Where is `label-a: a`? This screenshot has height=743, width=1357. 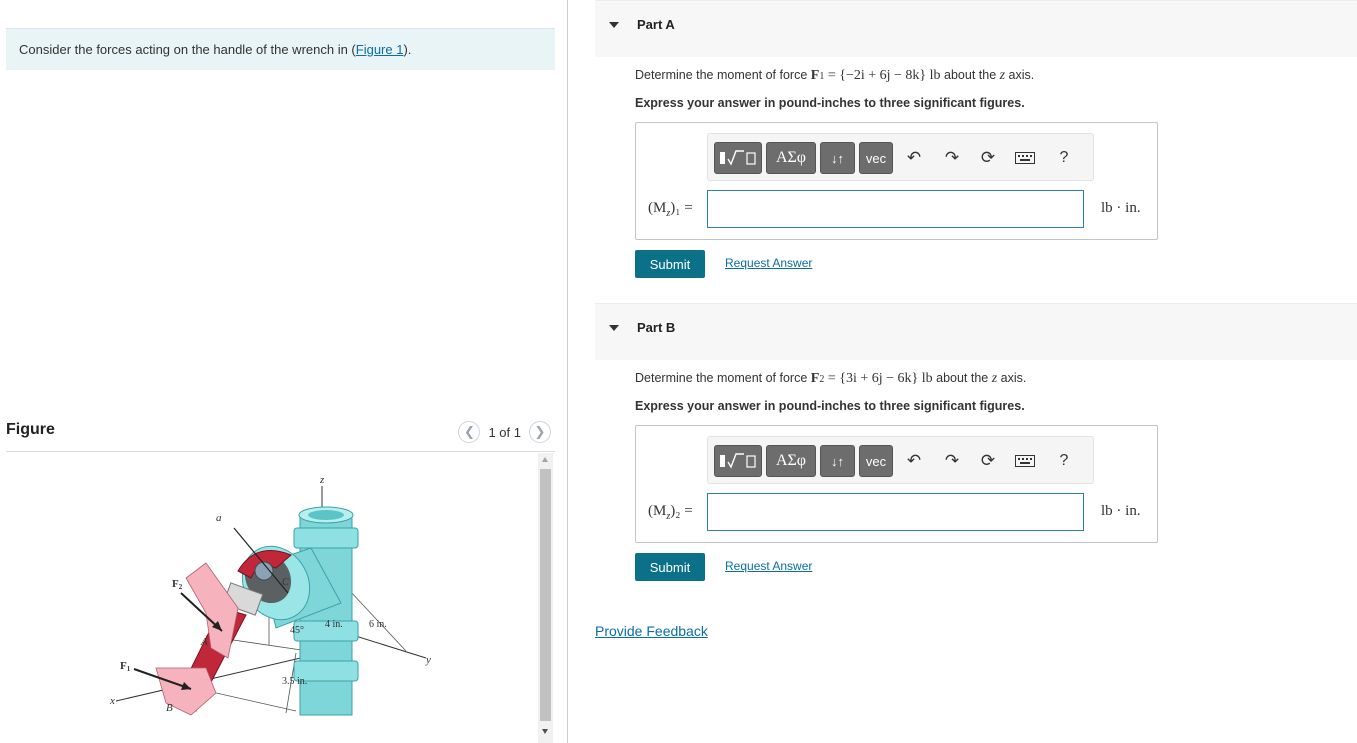 label-a: a is located at coordinates (219, 518).